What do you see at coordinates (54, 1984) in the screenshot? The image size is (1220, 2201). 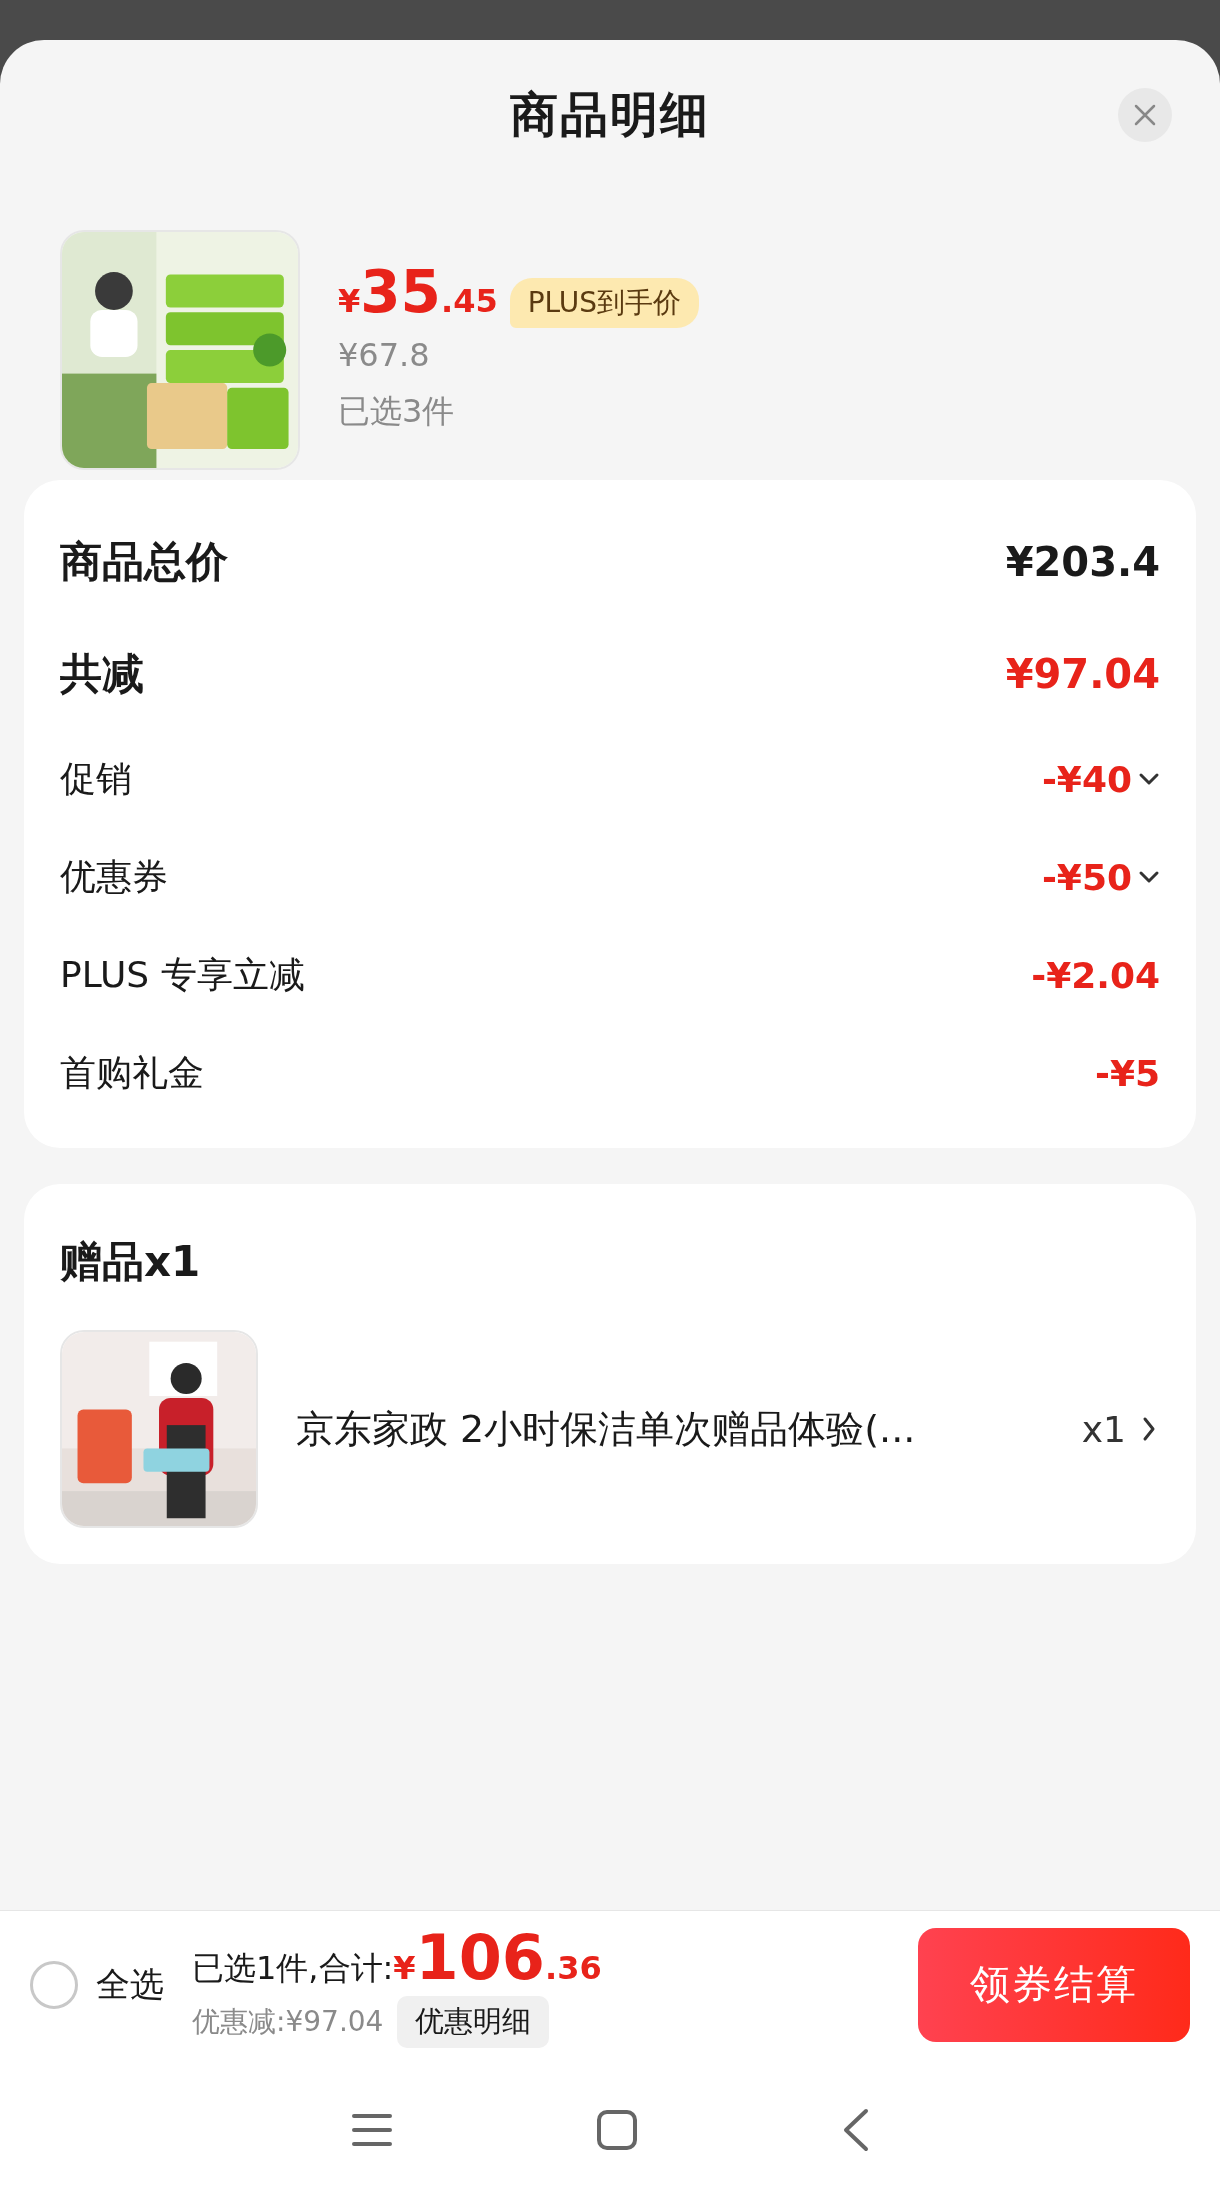 I see `select-all-checkbox` at bounding box center [54, 1984].